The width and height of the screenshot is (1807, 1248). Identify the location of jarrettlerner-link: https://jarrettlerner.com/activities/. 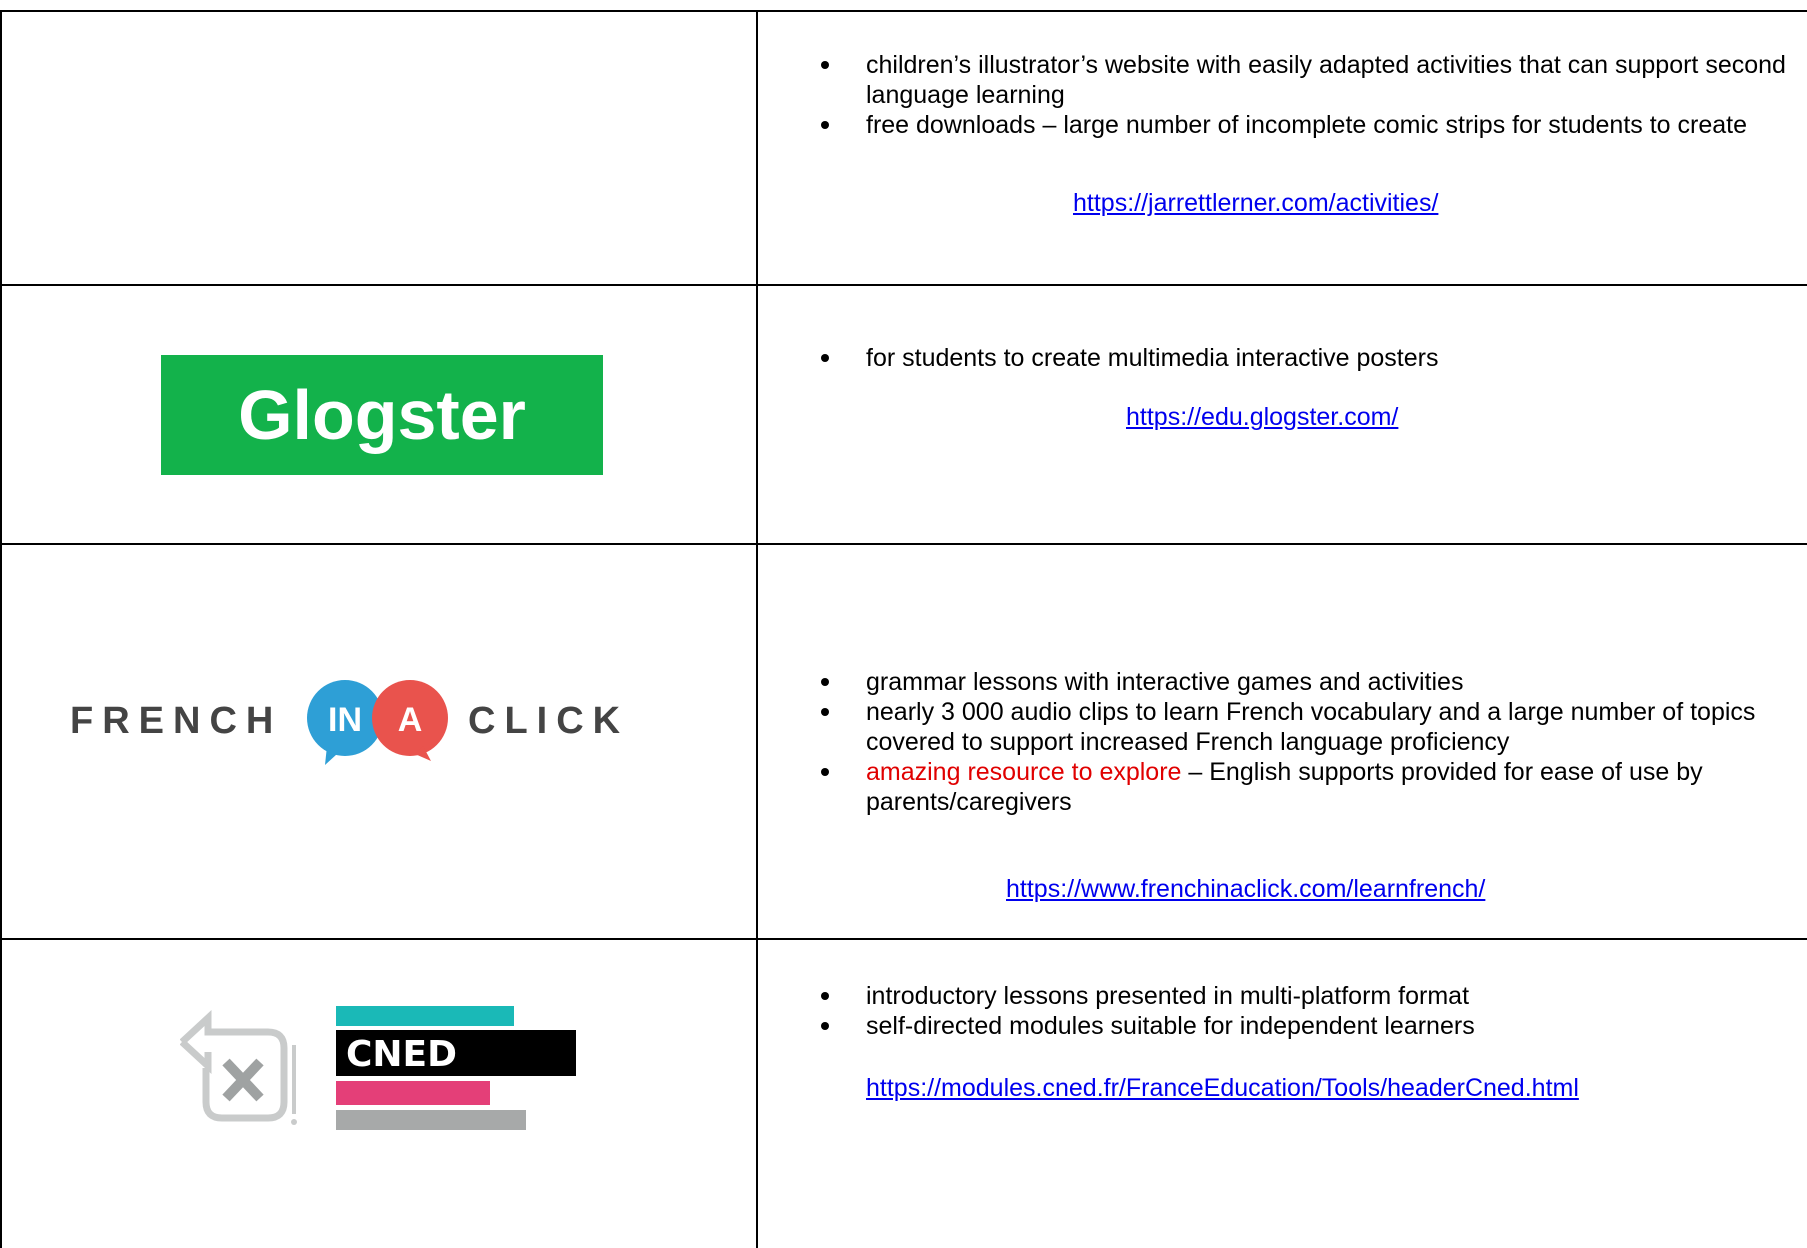
(1255, 203).